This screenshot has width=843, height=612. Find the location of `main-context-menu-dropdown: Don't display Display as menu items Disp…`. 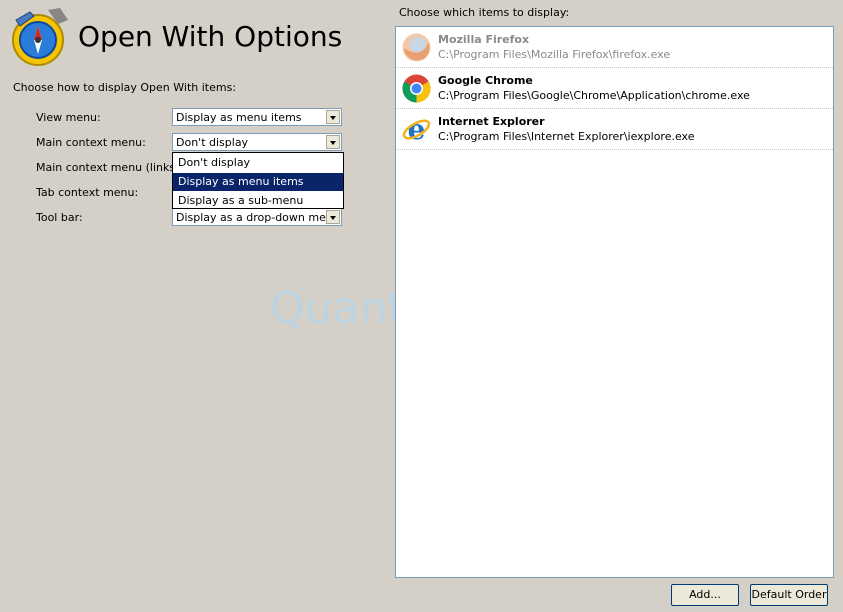

main-context-menu-dropdown: Don't display Display as menu items Disp… is located at coordinates (258, 180).